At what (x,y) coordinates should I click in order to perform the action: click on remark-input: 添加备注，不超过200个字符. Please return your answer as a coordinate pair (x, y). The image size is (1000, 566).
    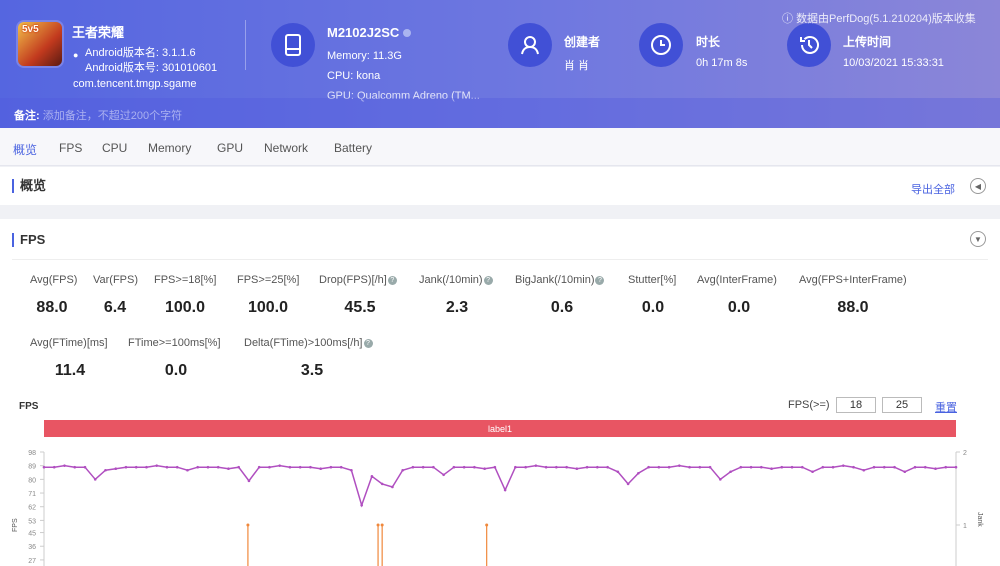
    Looking at the image, I should click on (112, 116).